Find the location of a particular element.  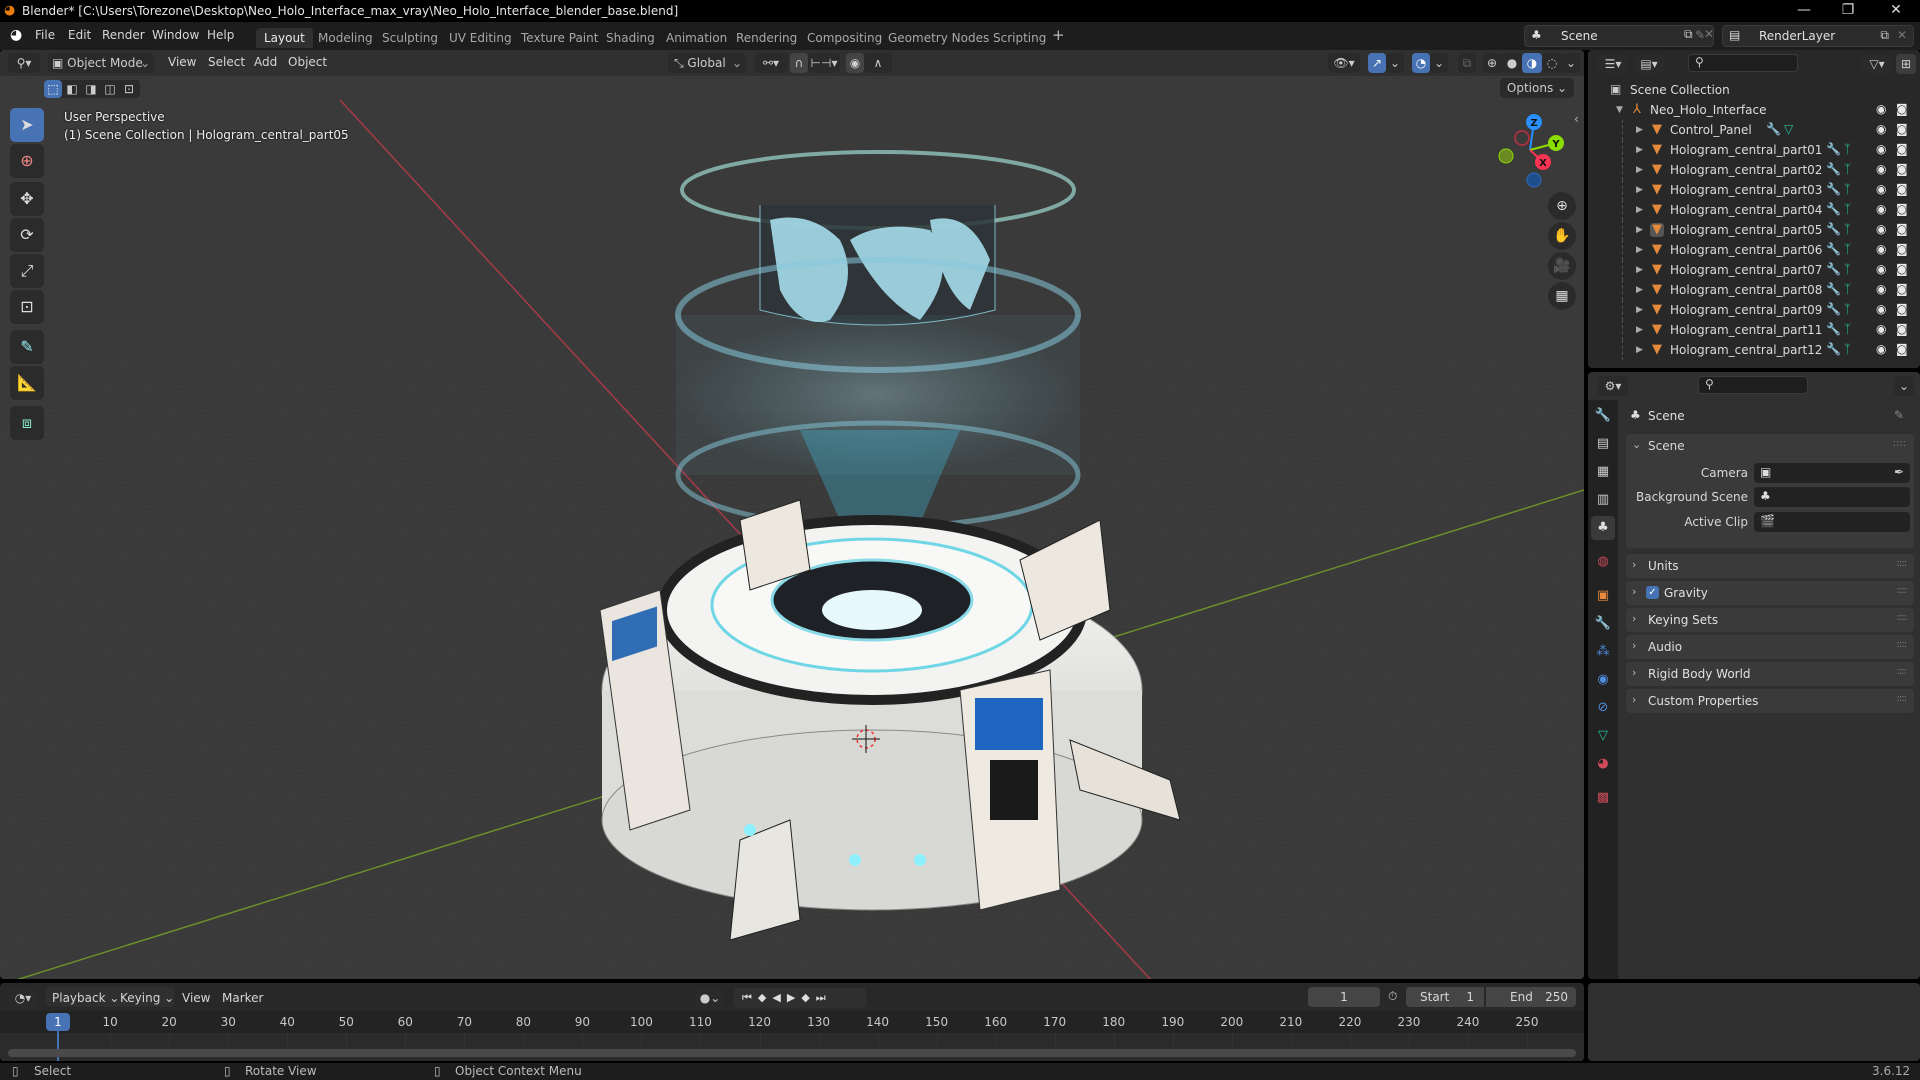

tab-uv-editing: UV Editing is located at coordinates (480, 38).